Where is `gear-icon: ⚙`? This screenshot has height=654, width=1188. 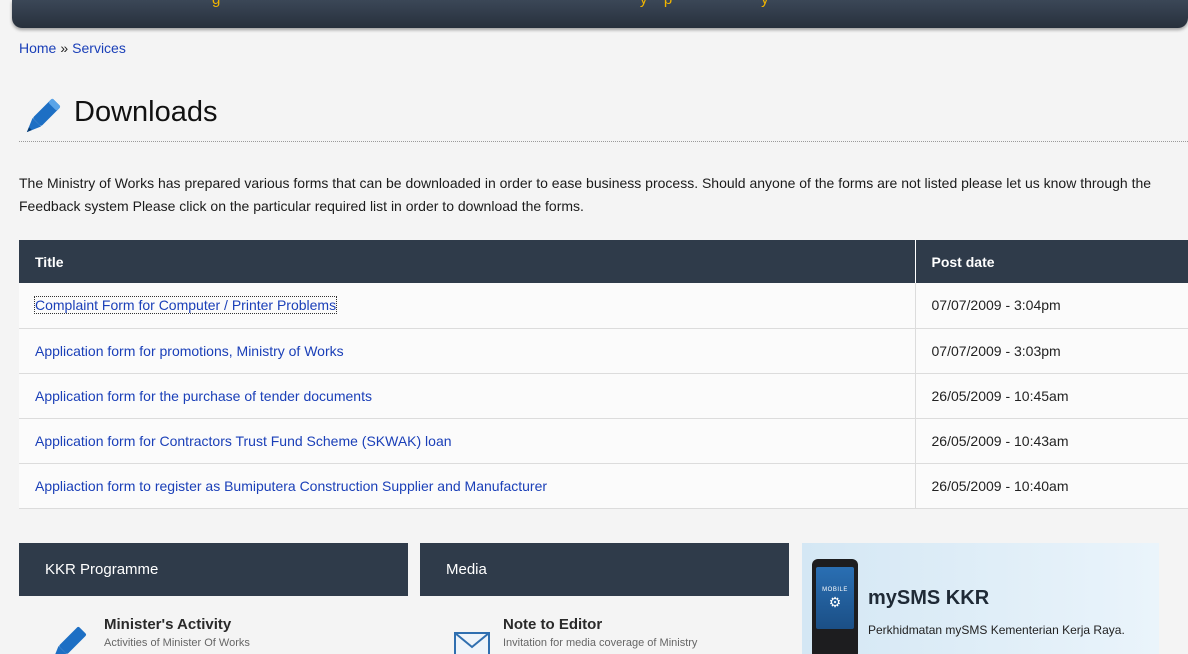 gear-icon: ⚙ is located at coordinates (835, 602).